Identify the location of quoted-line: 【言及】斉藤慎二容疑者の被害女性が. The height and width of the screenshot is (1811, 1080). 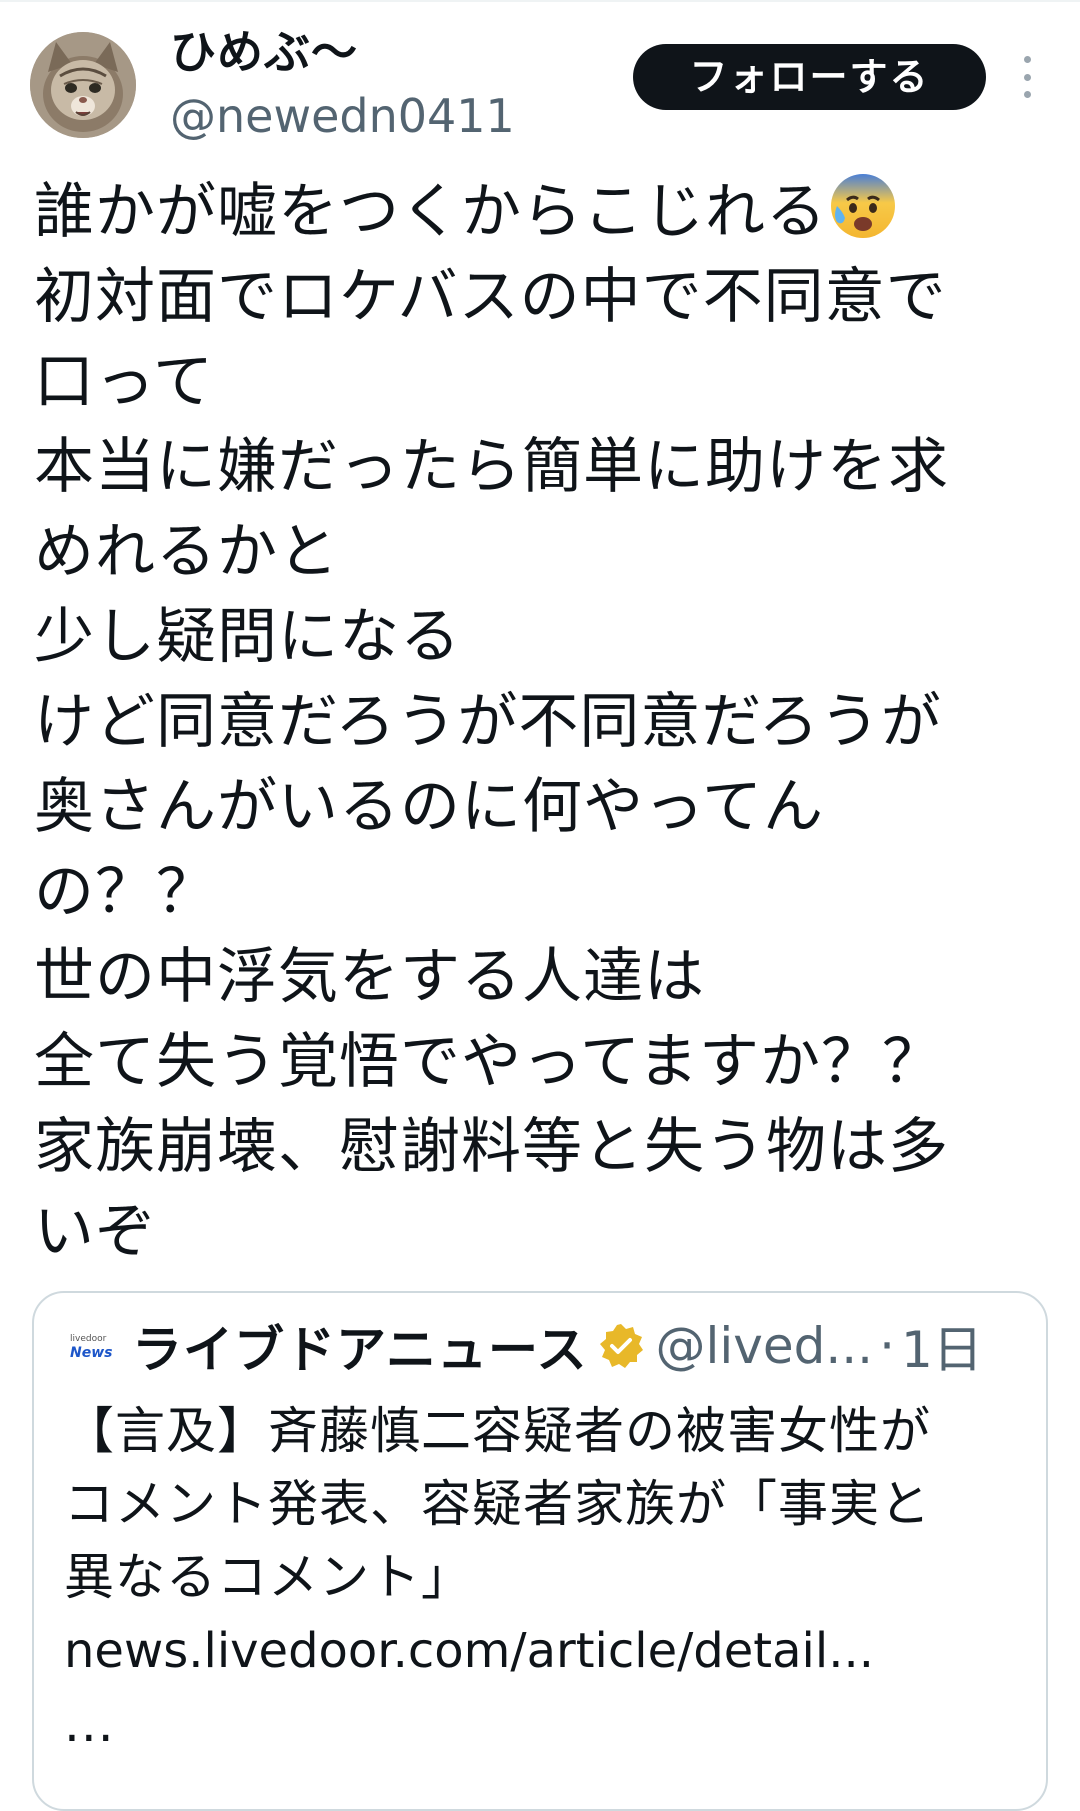
(497, 1431).